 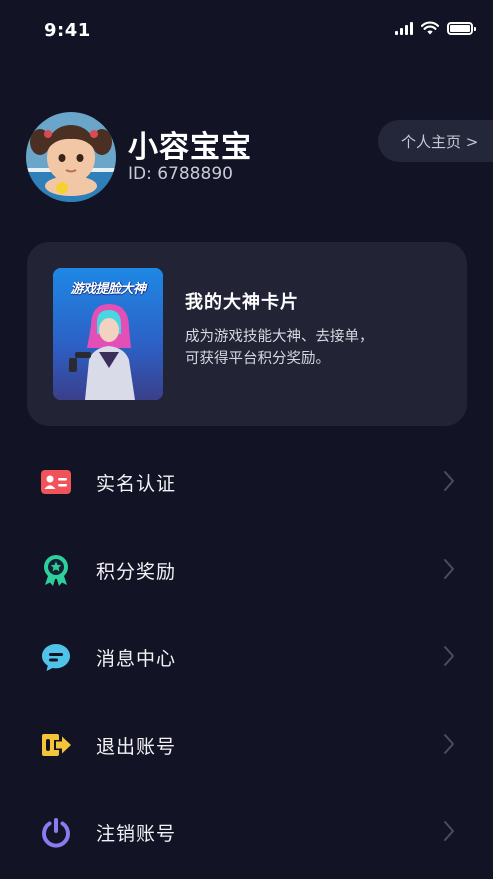 What do you see at coordinates (67, 30) in the screenshot?
I see `status-time: 9:41` at bounding box center [67, 30].